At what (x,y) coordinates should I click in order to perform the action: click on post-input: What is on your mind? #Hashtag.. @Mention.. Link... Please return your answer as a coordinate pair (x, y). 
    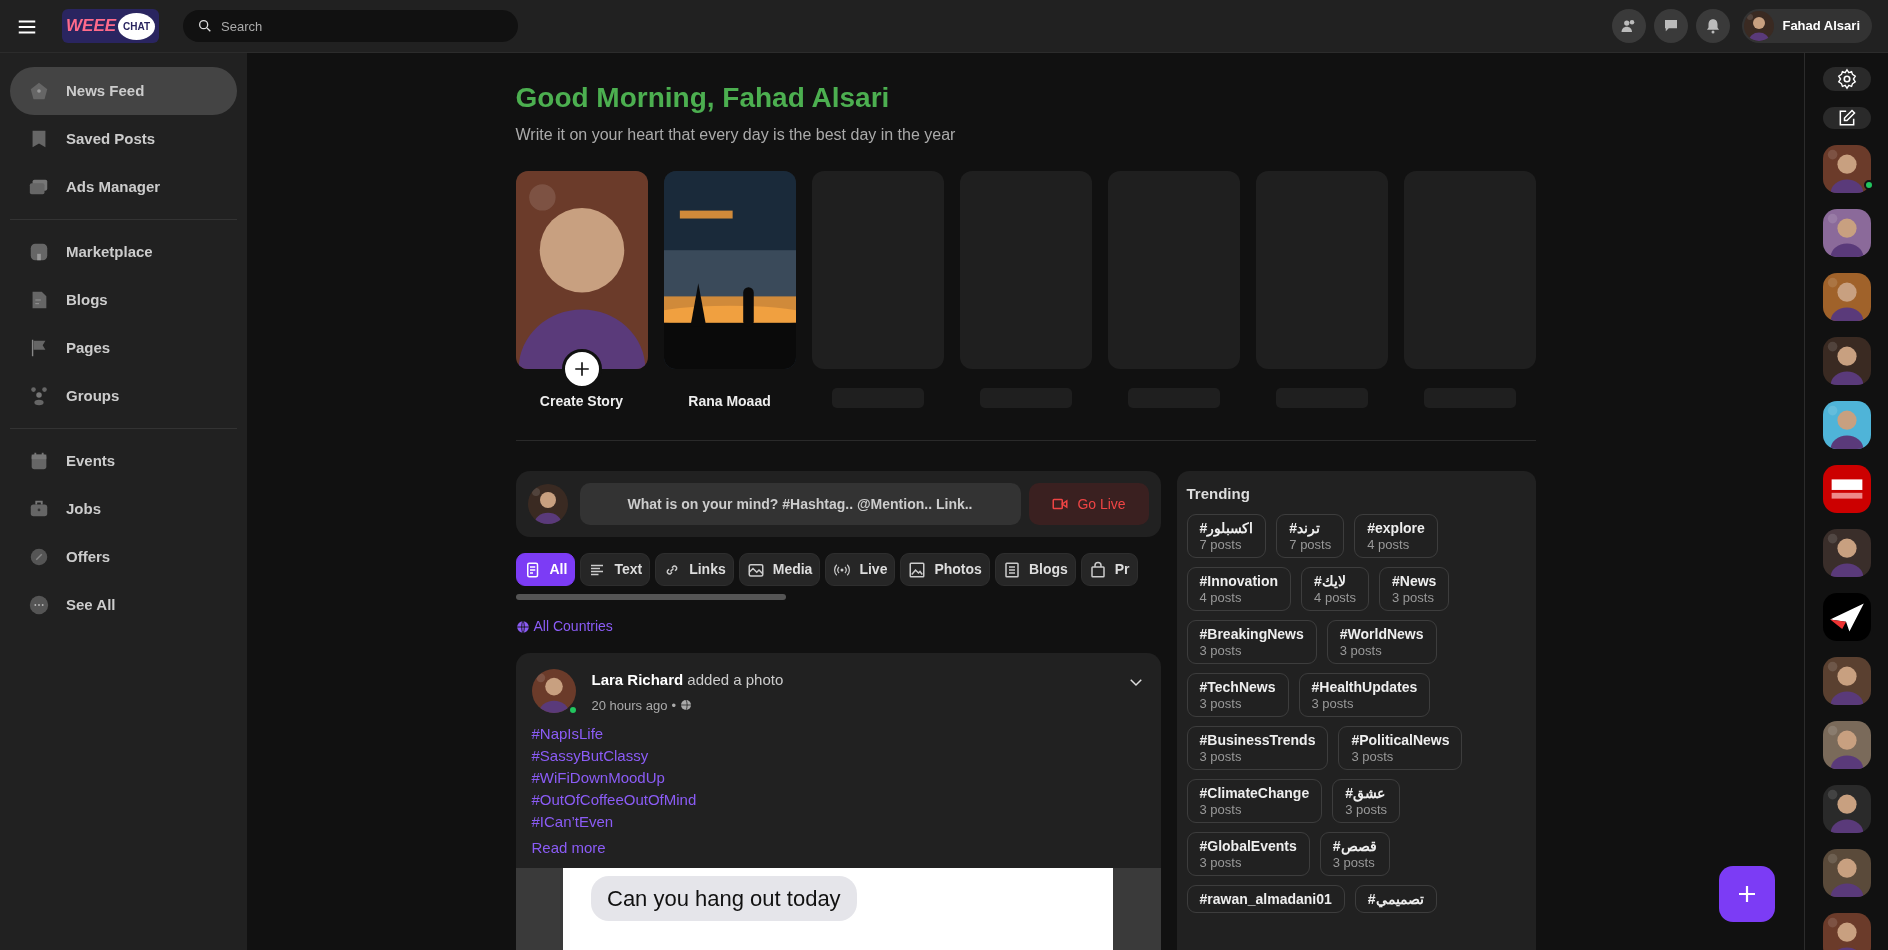
    Looking at the image, I should click on (800, 504).